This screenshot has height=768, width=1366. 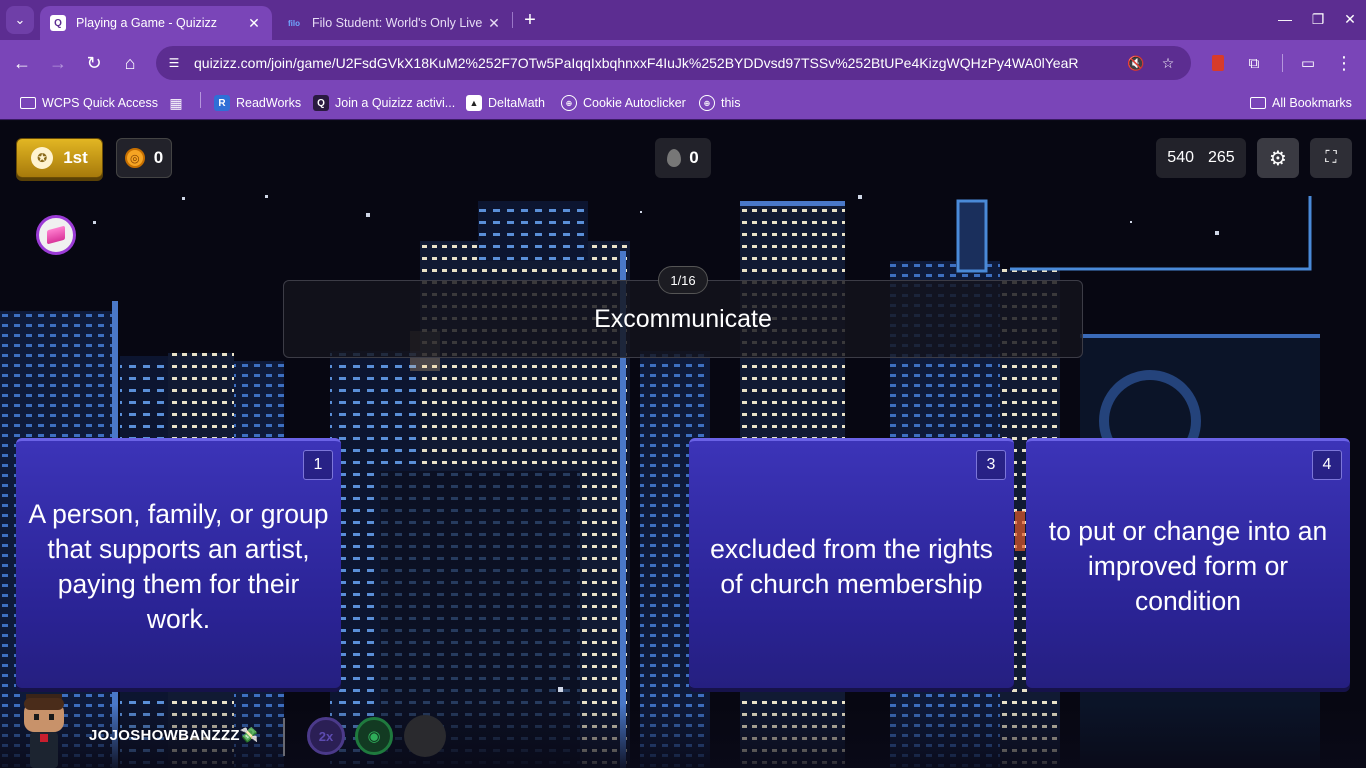 I want to click on owl-glyph: ◉, so click(x=374, y=736).